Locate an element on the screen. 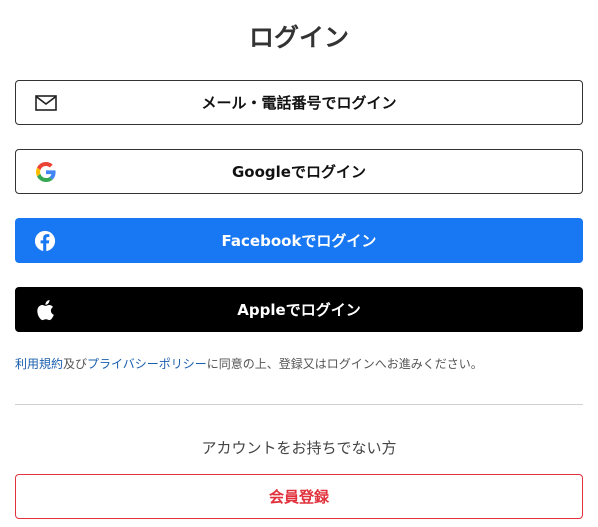 The height and width of the screenshot is (527, 598). mail-icon is located at coordinates (46, 103).